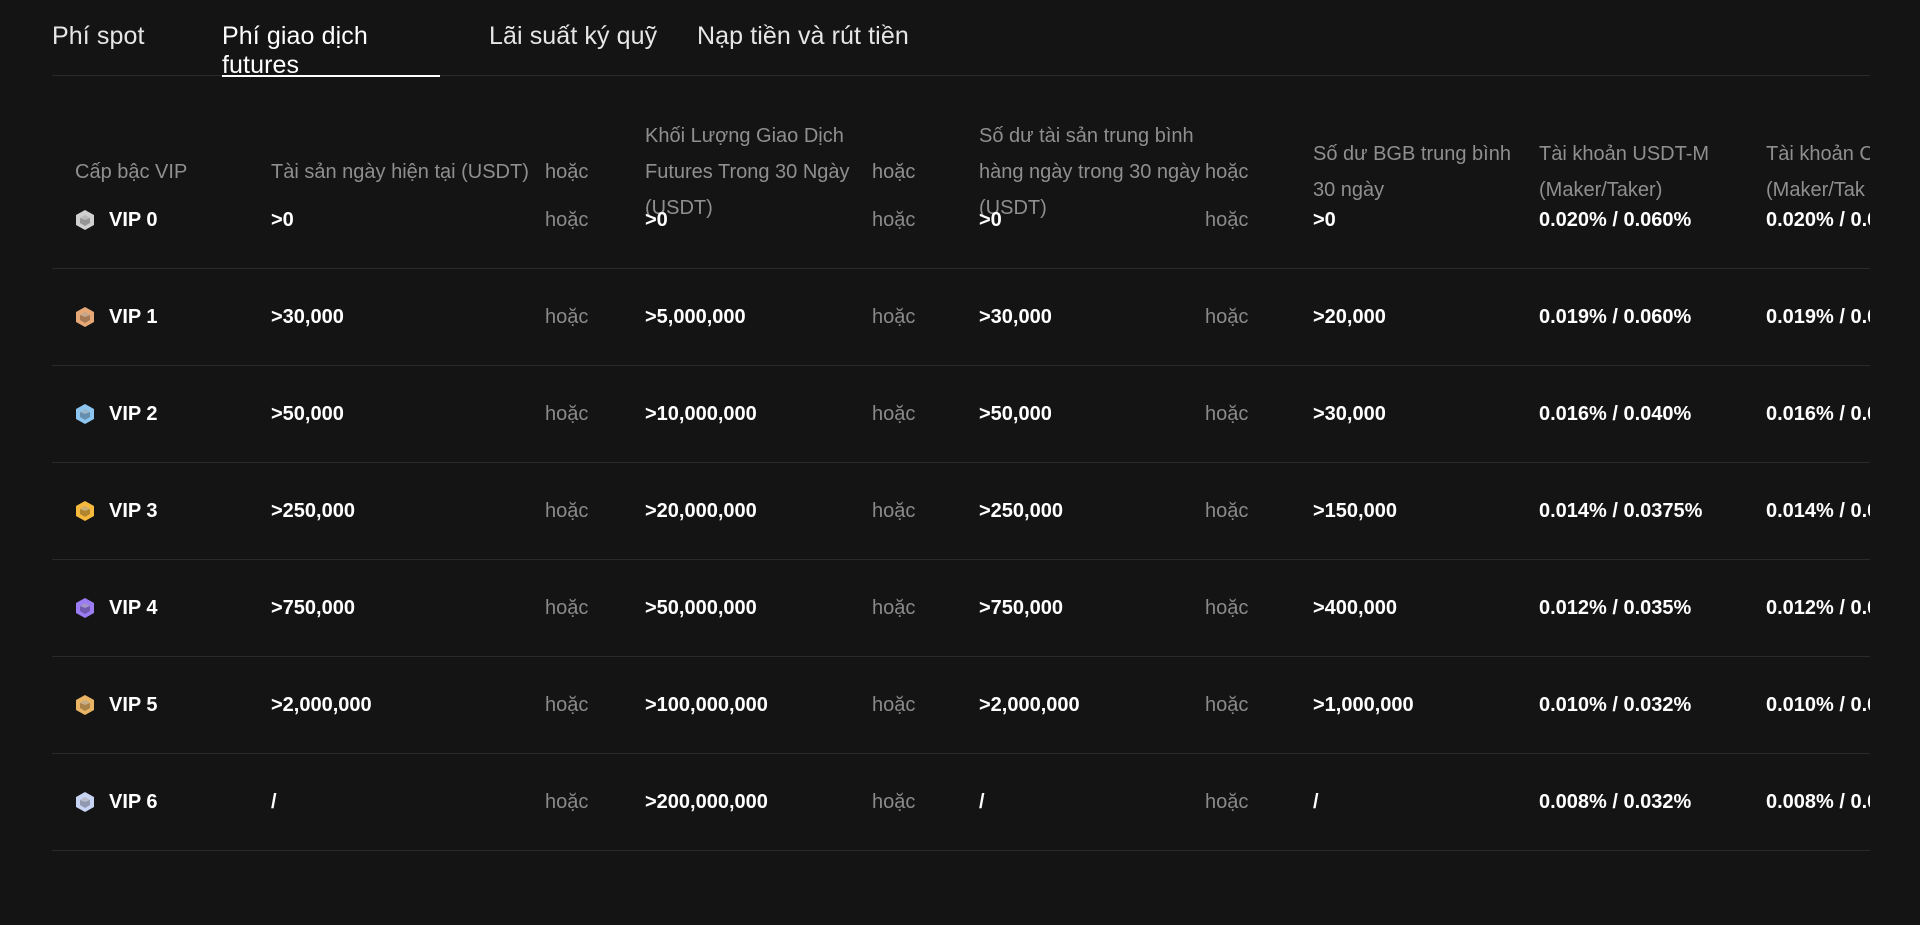 The image size is (1920, 925). I want to click on bgb-balance-cell: /, so click(1316, 801).